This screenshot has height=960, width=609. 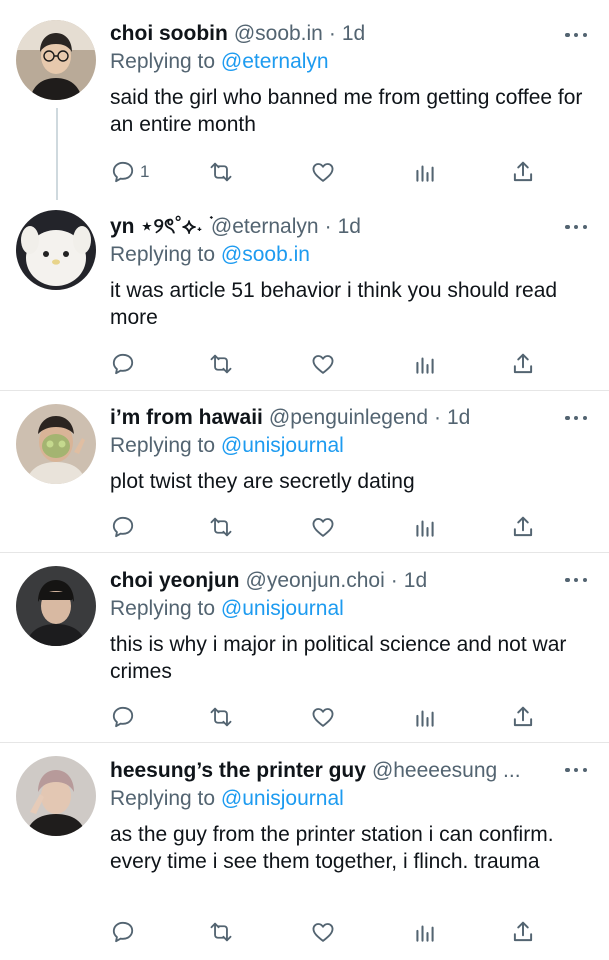 I want to click on tweet-header: choi soobin @soob.in · 1d, so click(x=350, y=34).